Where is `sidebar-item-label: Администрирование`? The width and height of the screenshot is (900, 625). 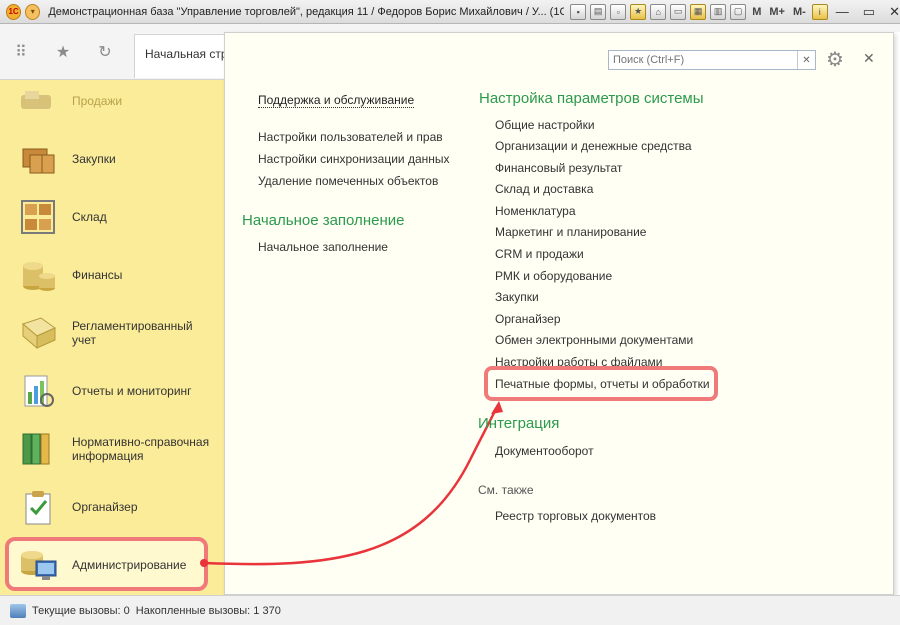
sidebar-item-label: Администрирование is located at coordinates (129, 565).